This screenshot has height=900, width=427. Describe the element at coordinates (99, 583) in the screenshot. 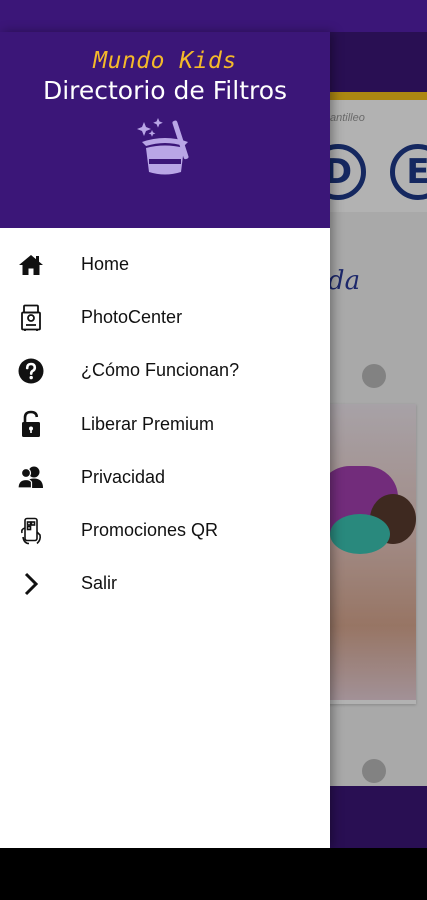

I see `menu-item-label: Salir` at that location.